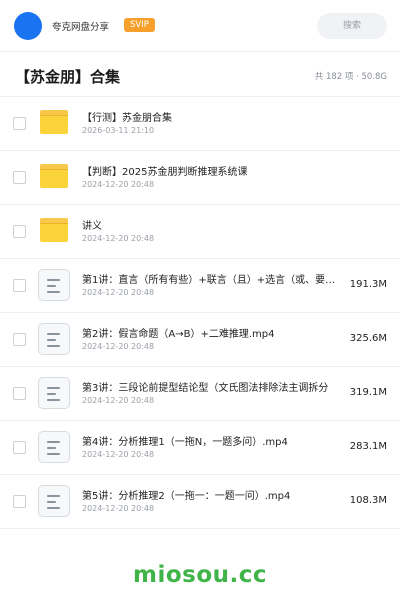 The image size is (400, 600). Describe the element at coordinates (139, 25) in the screenshot. I see `svip-badge: SVIP` at that location.